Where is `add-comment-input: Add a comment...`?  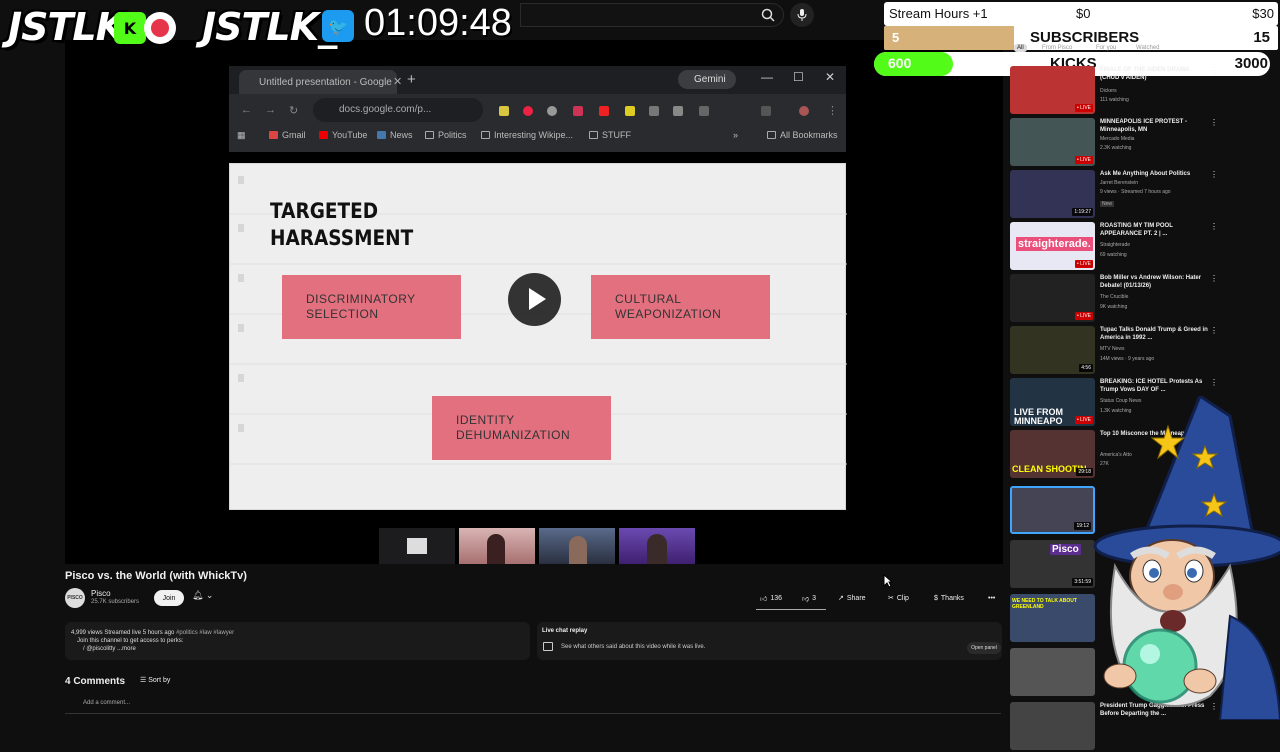 add-comment-input: Add a comment... is located at coordinates (533, 707).